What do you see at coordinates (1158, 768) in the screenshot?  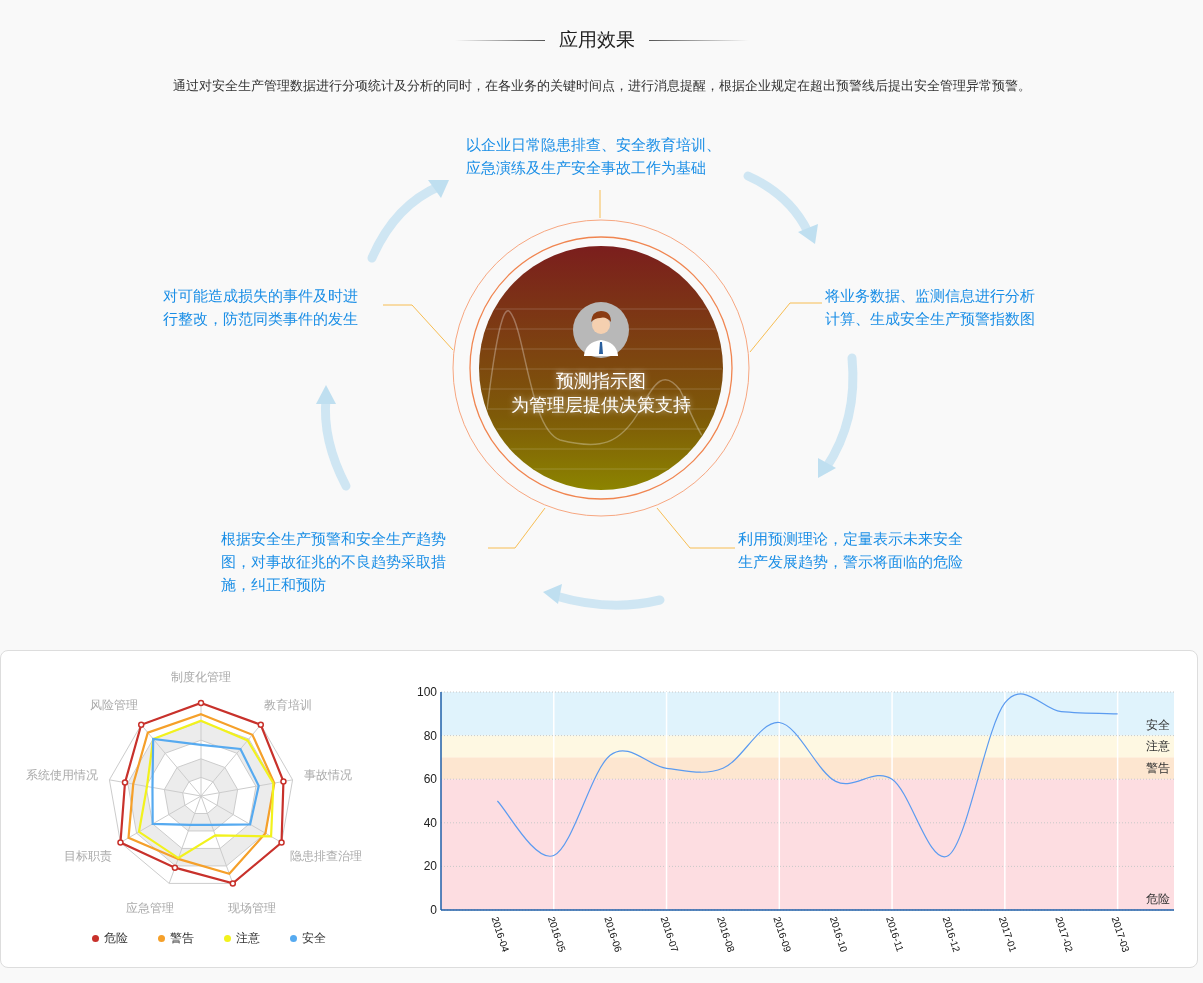 I see `threshold-label: 警告` at bounding box center [1158, 768].